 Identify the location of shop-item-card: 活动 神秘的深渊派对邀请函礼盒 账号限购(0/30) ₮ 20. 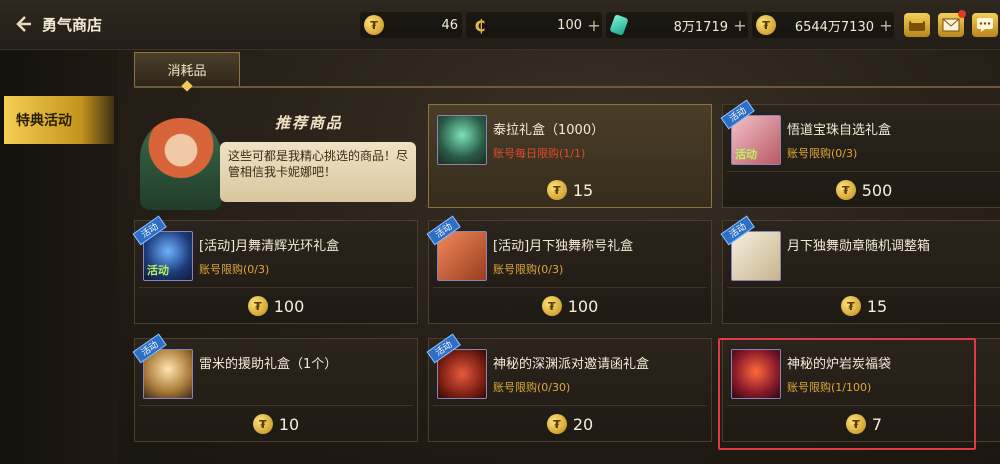
(569, 387).